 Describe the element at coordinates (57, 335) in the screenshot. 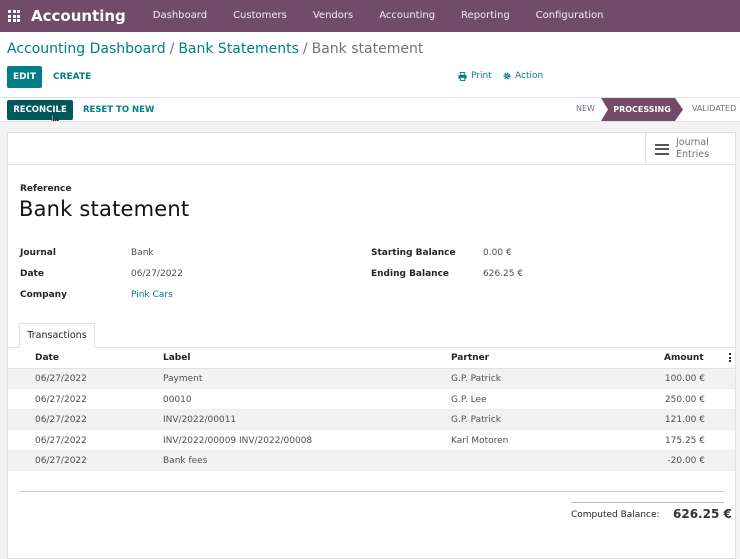

I see `tab-transactions: Transactions` at that location.